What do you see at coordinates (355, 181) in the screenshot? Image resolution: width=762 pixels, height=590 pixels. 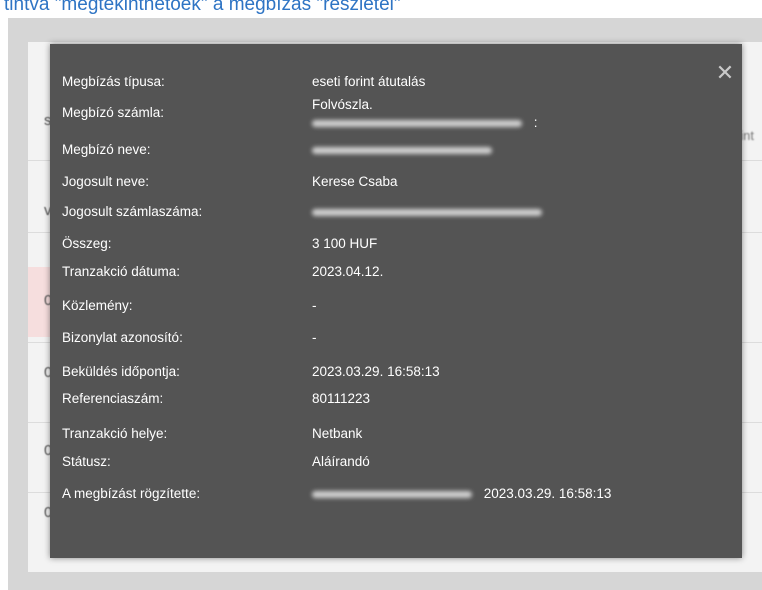 I see `detail-value: Kerese Csaba` at bounding box center [355, 181].